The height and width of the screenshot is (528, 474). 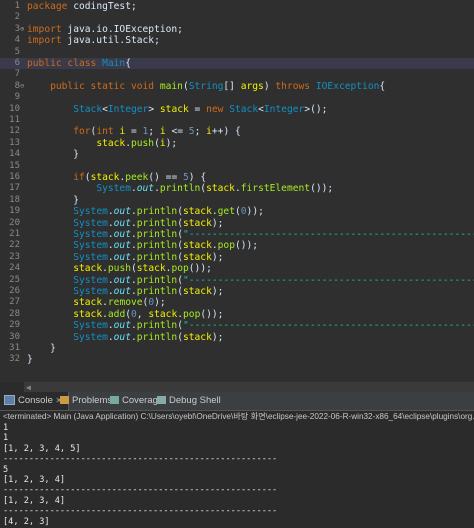 I want to click on code-token: import, so click(x=44, y=29).